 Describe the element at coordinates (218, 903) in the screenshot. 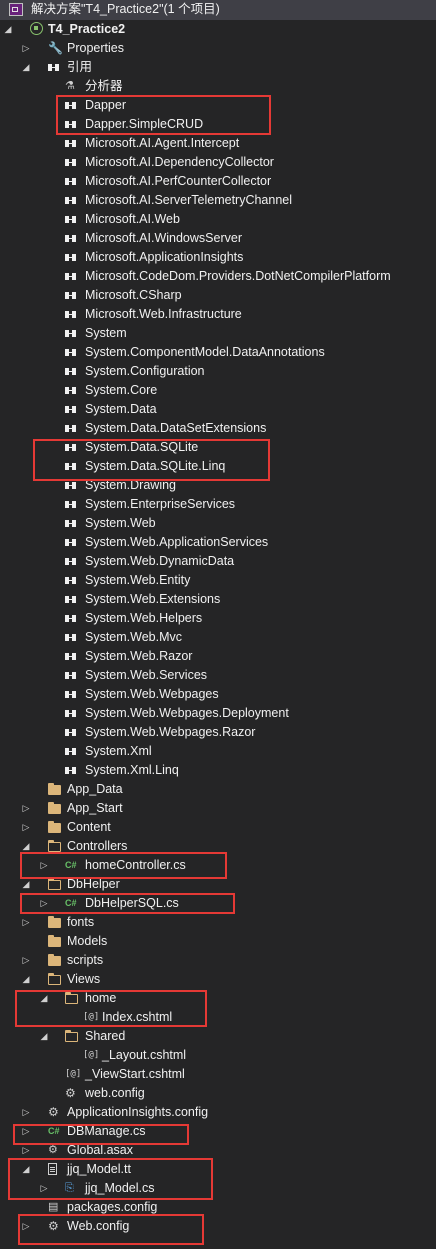

I see `tree-item: ▷ C# DbHelperSQL.cs` at that location.